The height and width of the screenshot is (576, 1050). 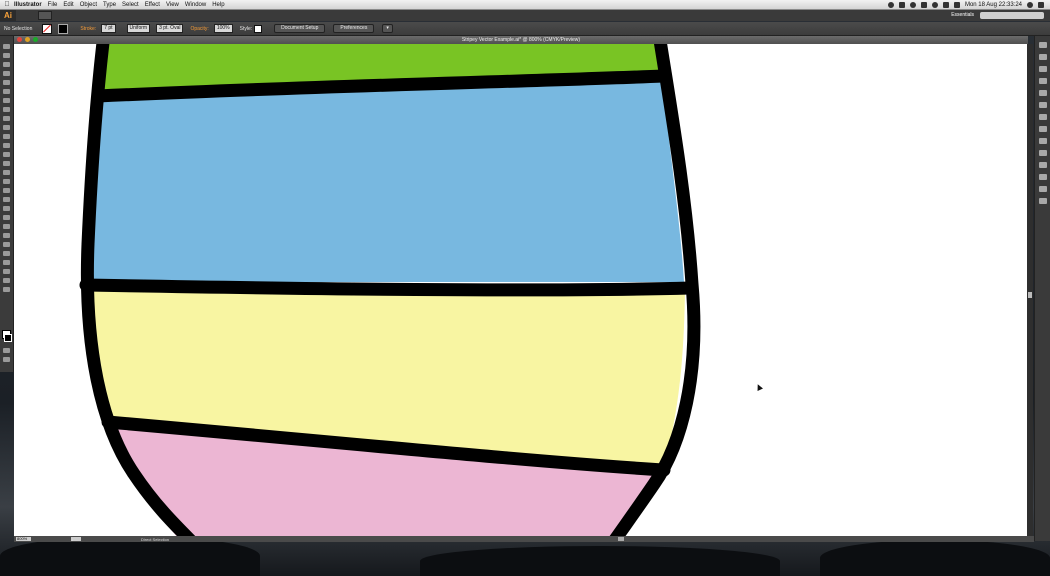 What do you see at coordinates (912, 4) in the screenshot?
I see `cloud-icon` at bounding box center [912, 4].